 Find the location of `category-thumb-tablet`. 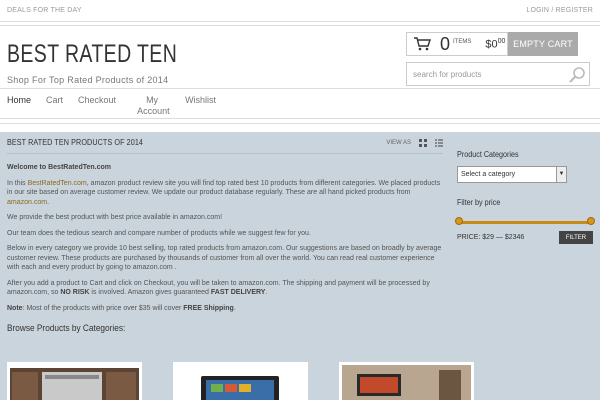

category-thumb-tablet is located at coordinates (240, 381).